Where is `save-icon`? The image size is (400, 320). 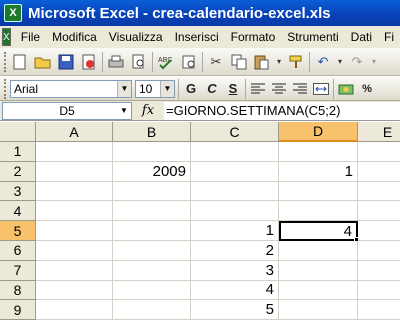 save-icon is located at coordinates (66, 62).